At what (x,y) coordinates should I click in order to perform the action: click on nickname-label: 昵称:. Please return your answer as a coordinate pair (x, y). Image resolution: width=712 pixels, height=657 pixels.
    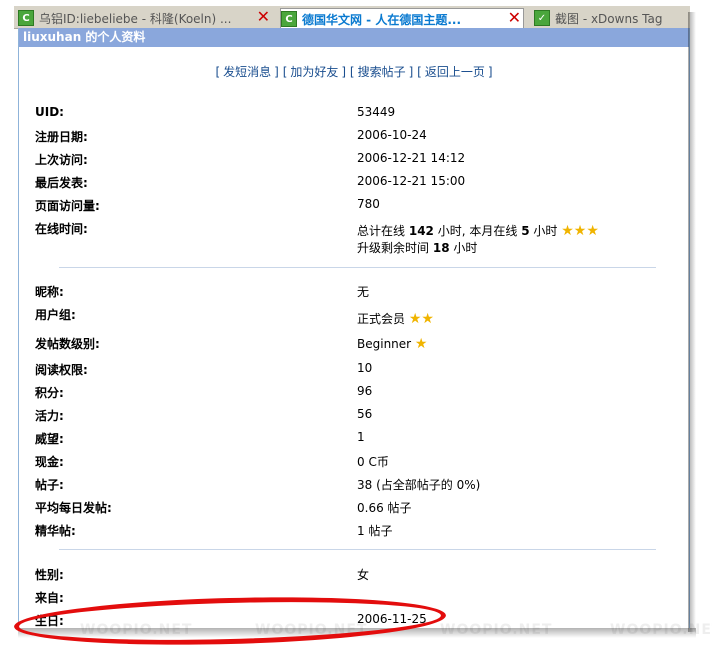
    Looking at the image, I should click on (49, 292).